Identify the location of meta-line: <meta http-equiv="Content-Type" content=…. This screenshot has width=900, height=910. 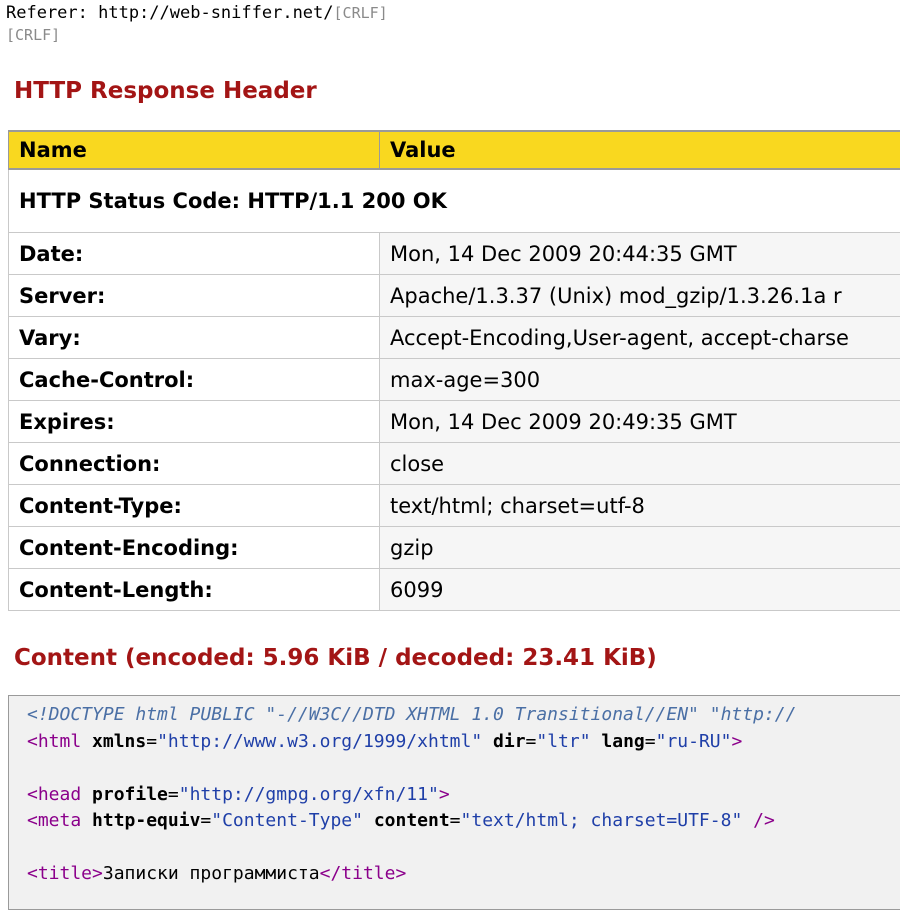
(463, 821).